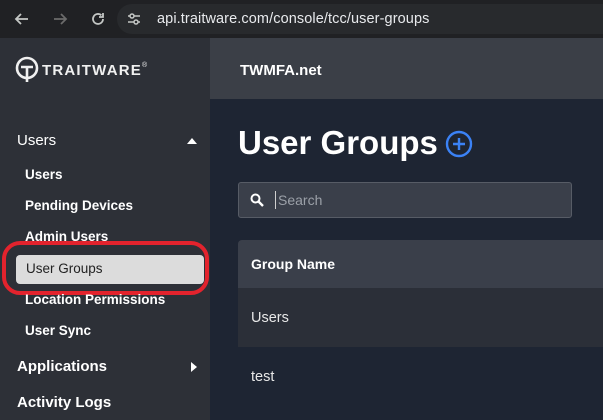 The image size is (603, 420). I want to click on highlight-annotation, so click(105, 268).